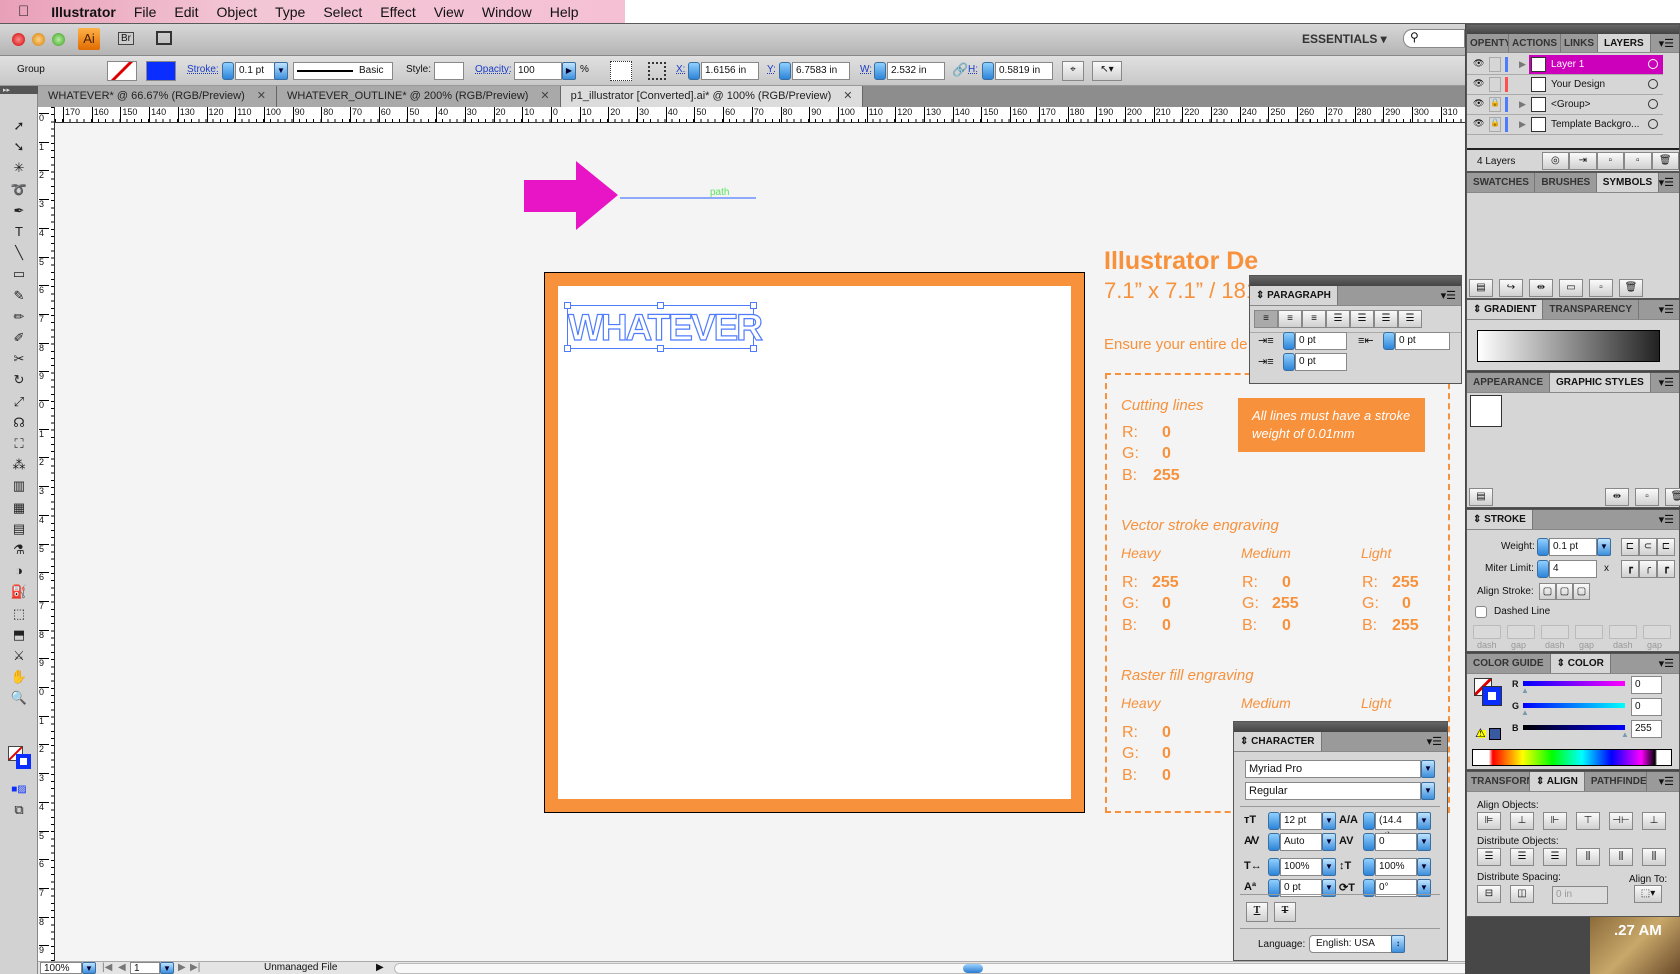 The image size is (1680, 974). I want to click on align-vertical-center-button: ⊣⊢, so click(1621, 821).